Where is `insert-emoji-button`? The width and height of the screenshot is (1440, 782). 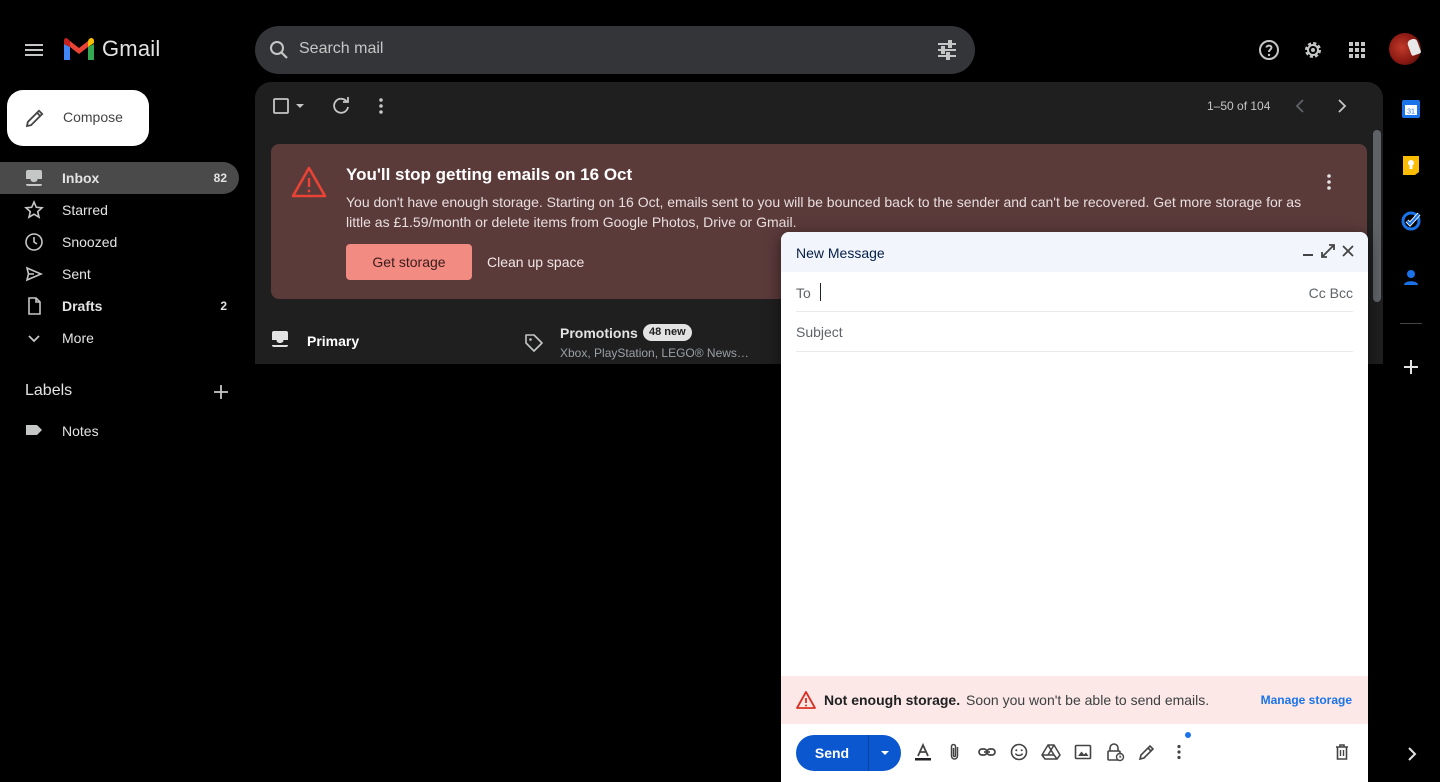
insert-emoji-button is located at coordinates (1019, 752).